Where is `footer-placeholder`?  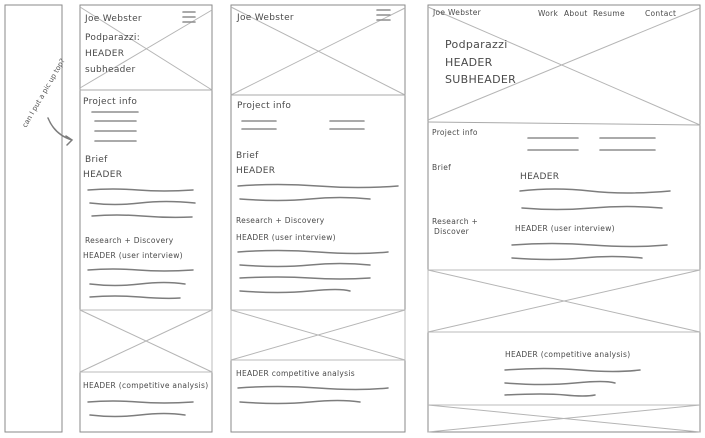
footer-placeholder is located at coordinates (564, 418).